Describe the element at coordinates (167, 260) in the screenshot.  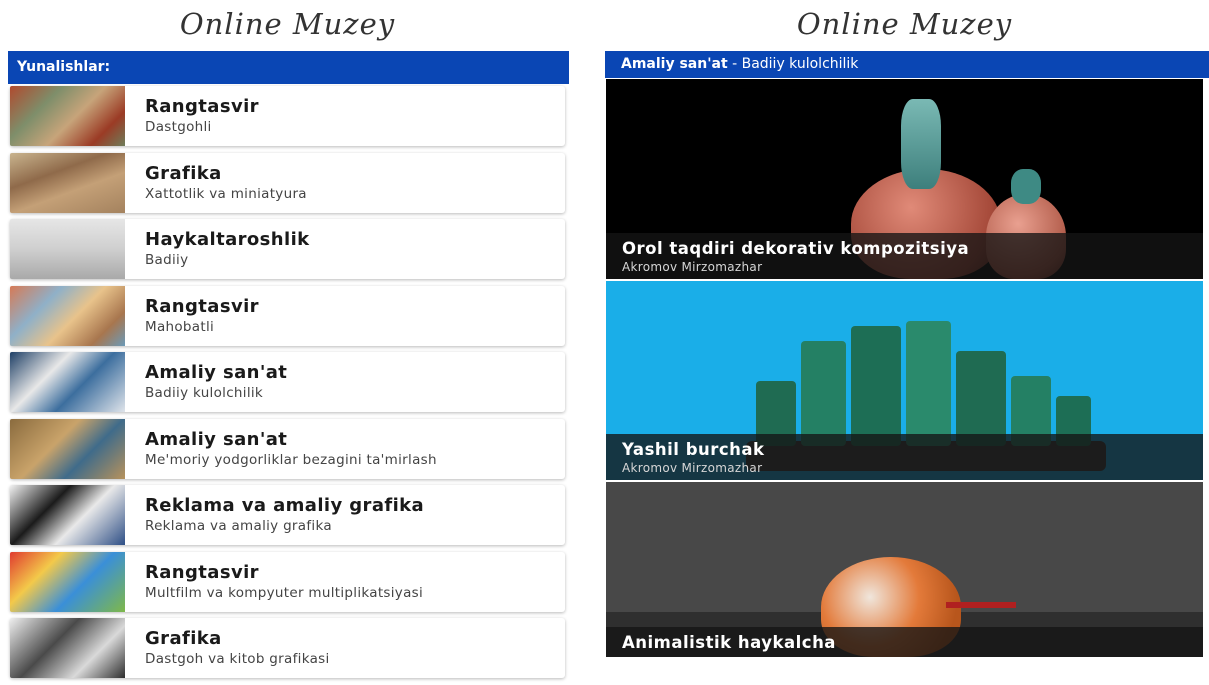
I see `item-subtitle: Badiiy` at that location.